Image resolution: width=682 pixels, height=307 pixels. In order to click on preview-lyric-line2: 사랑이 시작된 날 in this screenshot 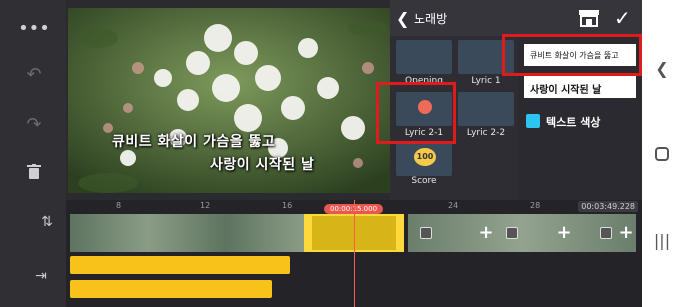, I will do `click(262, 165)`.